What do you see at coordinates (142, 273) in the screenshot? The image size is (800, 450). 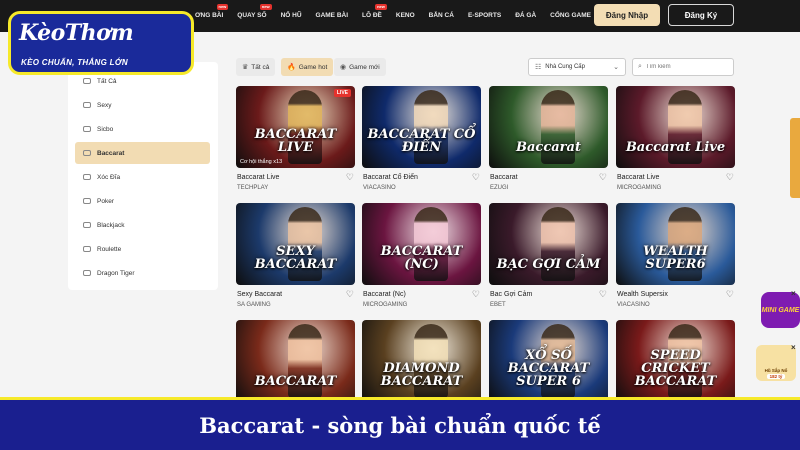 I see `sidebar-item: Dragon Tiger` at bounding box center [142, 273].